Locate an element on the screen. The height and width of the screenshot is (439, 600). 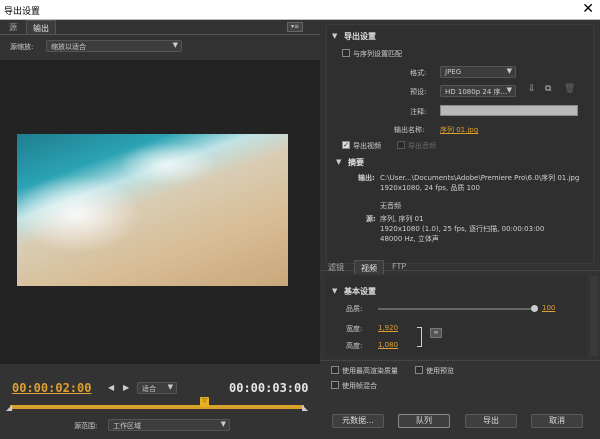
step-forward-icon: ▶ is located at coordinates (126, 387).